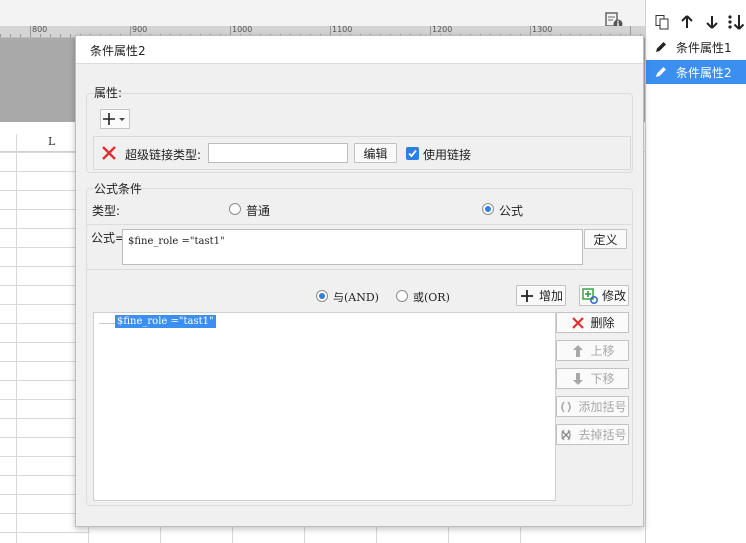 This screenshot has width=746, height=543. What do you see at coordinates (704, 72) in the screenshot?
I see `condition-item-label: 条件属性2` at bounding box center [704, 72].